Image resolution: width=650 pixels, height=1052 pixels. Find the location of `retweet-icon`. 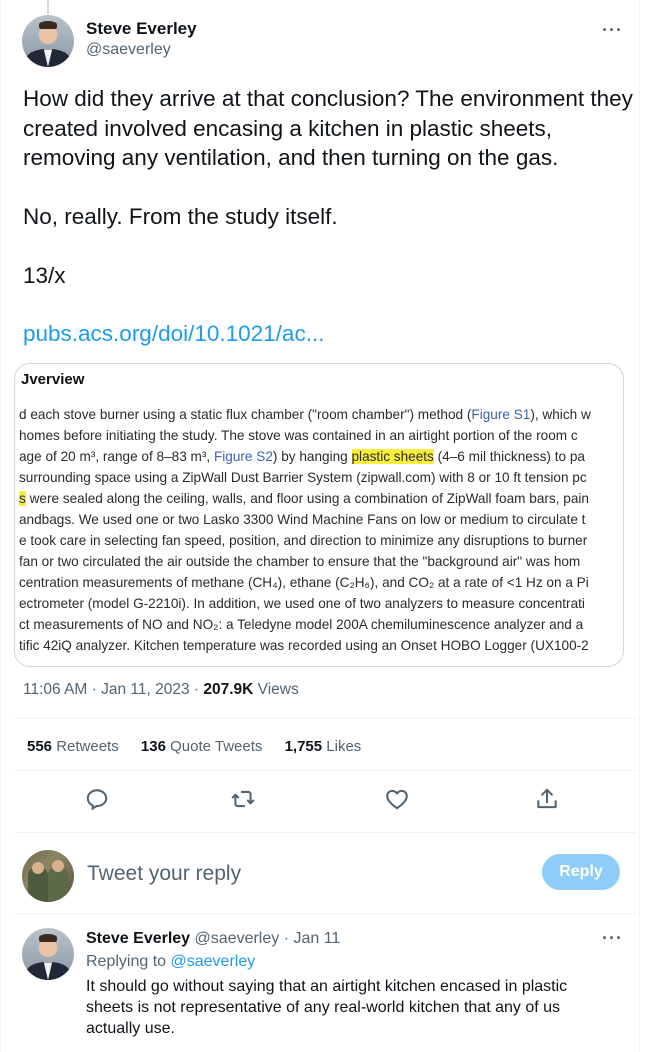

retweet-icon is located at coordinates (243, 799).